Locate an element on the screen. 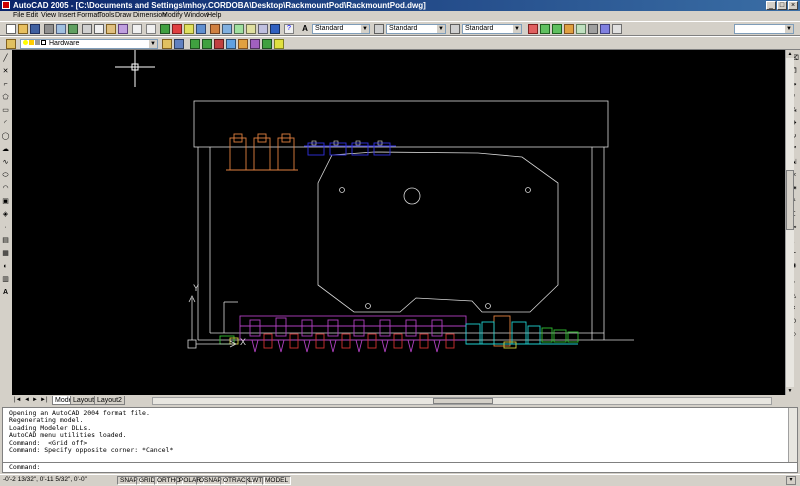 The width and height of the screenshot is (800, 486). autocad-app-icon is located at coordinates (6, 5).